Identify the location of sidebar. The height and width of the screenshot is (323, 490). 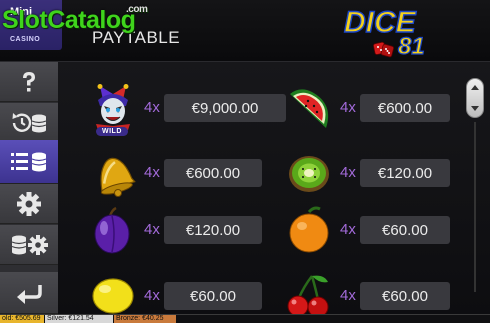
(34, 188).